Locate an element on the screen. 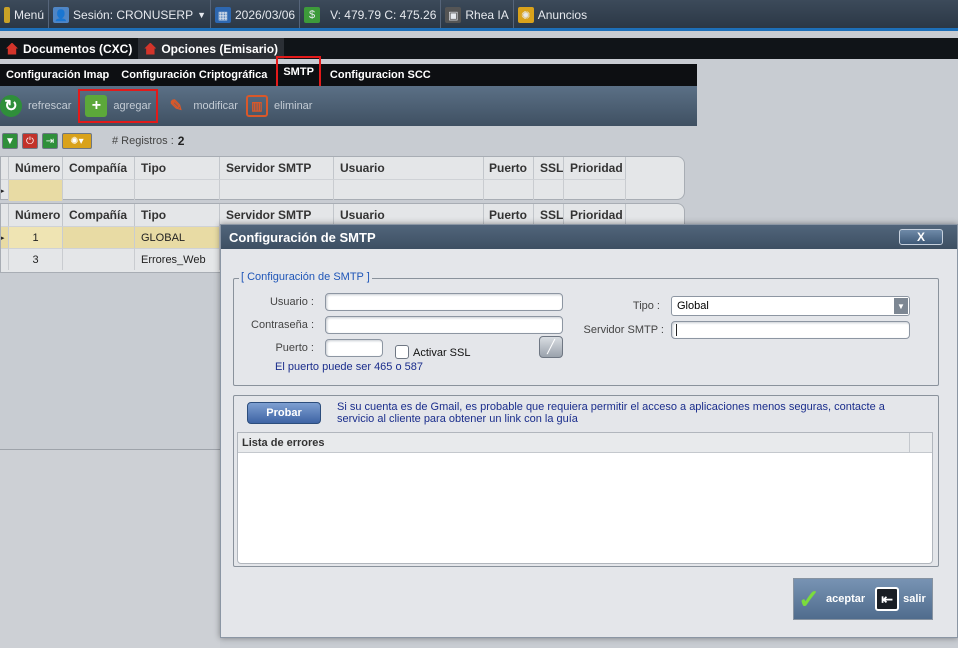  error-list-header: Lista de errores is located at coordinates (585, 443).